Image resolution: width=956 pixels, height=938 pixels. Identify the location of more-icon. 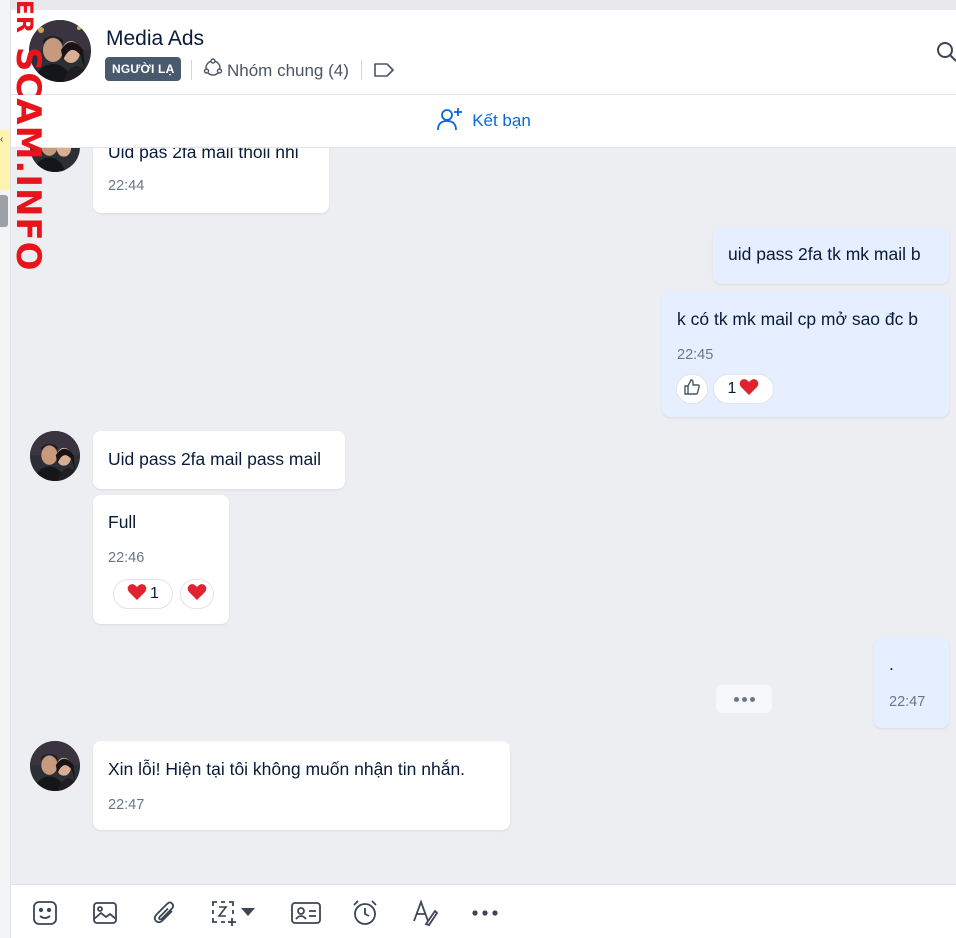
(485, 913).